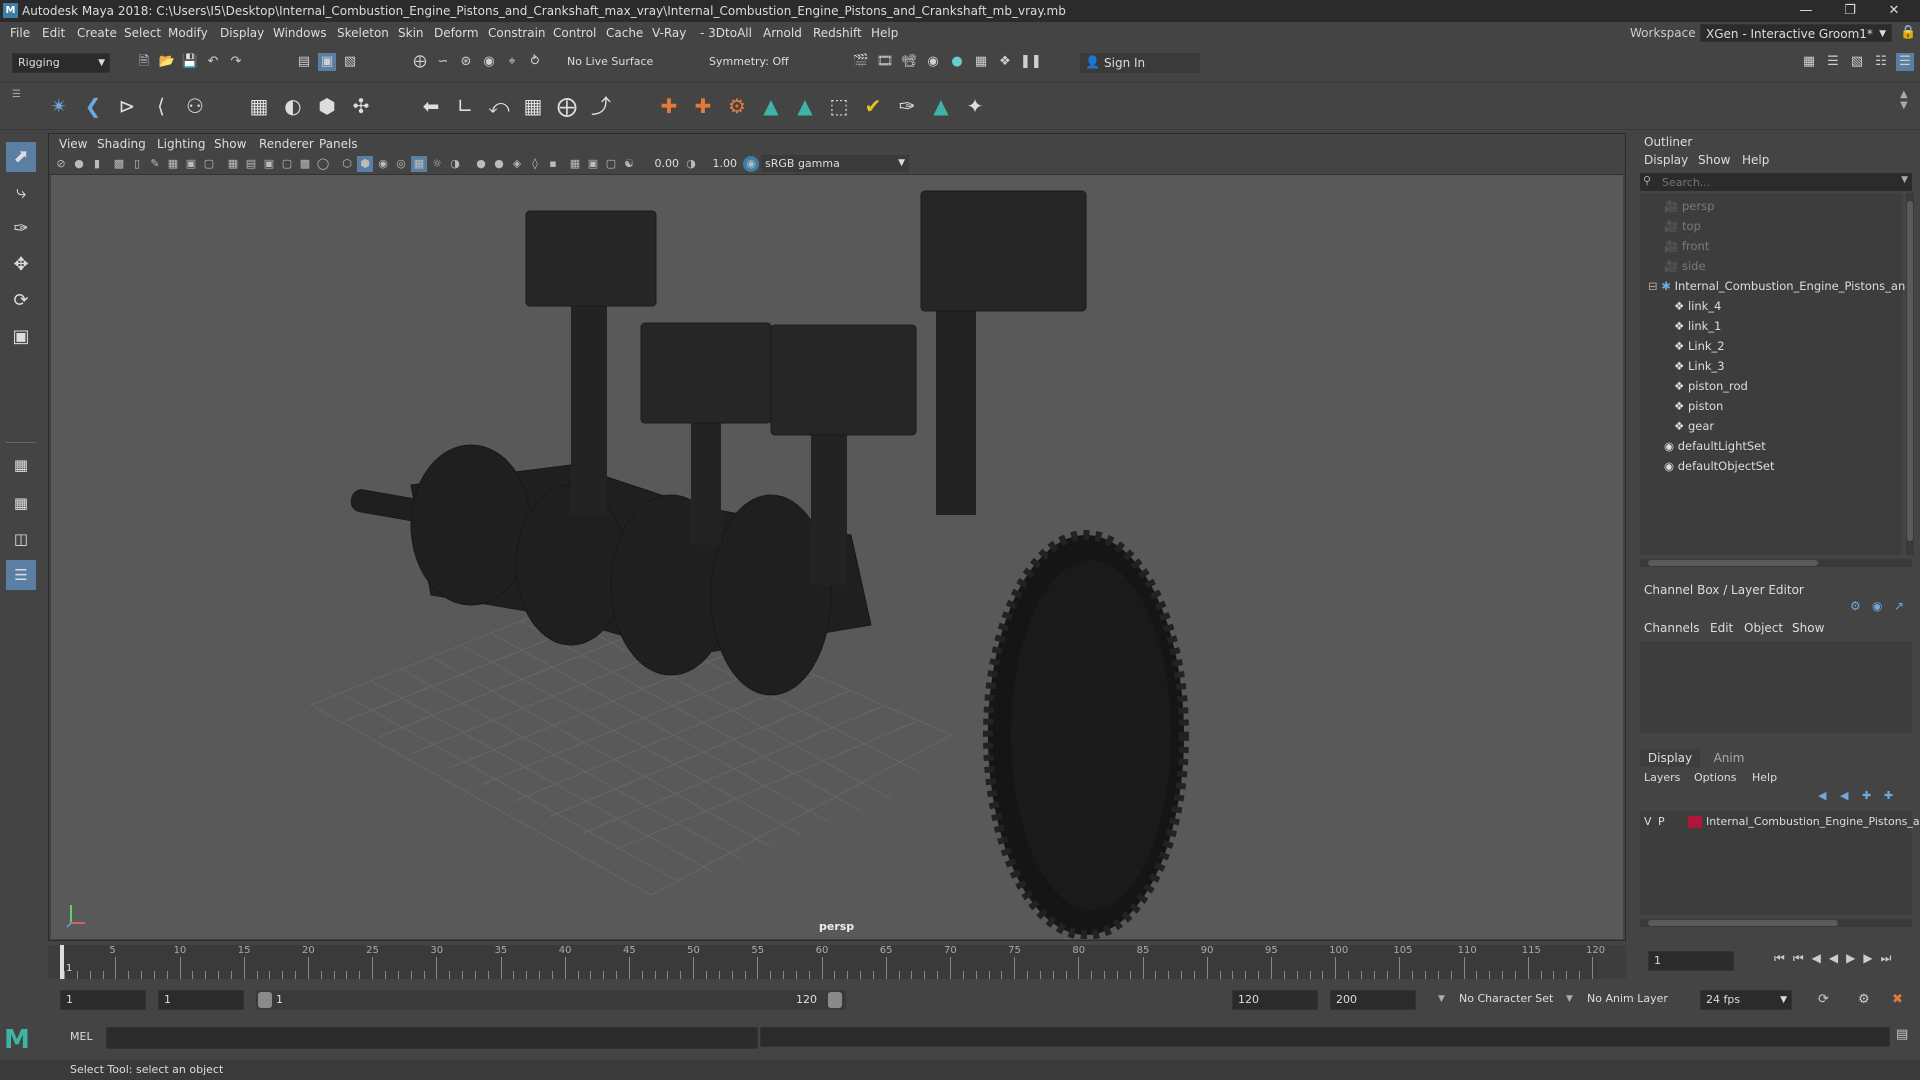 This screenshot has width=1920, height=1080. What do you see at coordinates (127, 106) in the screenshot?
I see `mirror-joint-icon: ⊳` at bounding box center [127, 106].